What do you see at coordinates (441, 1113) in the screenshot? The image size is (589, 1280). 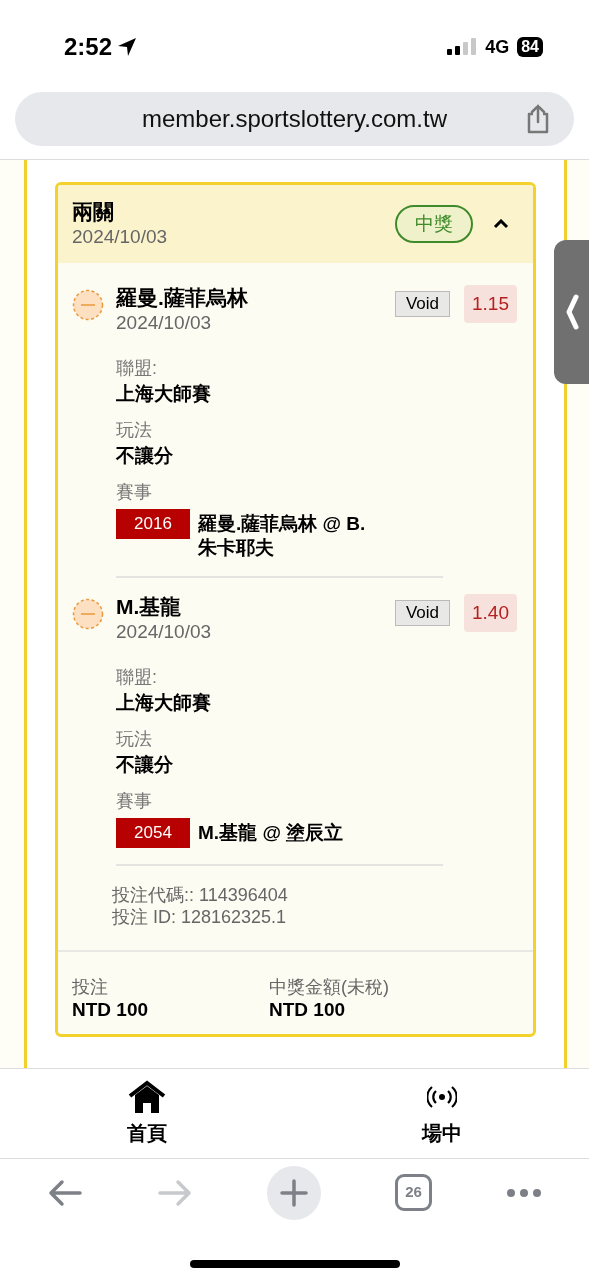 I see `nav-tab: 場中` at bounding box center [441, 1113].